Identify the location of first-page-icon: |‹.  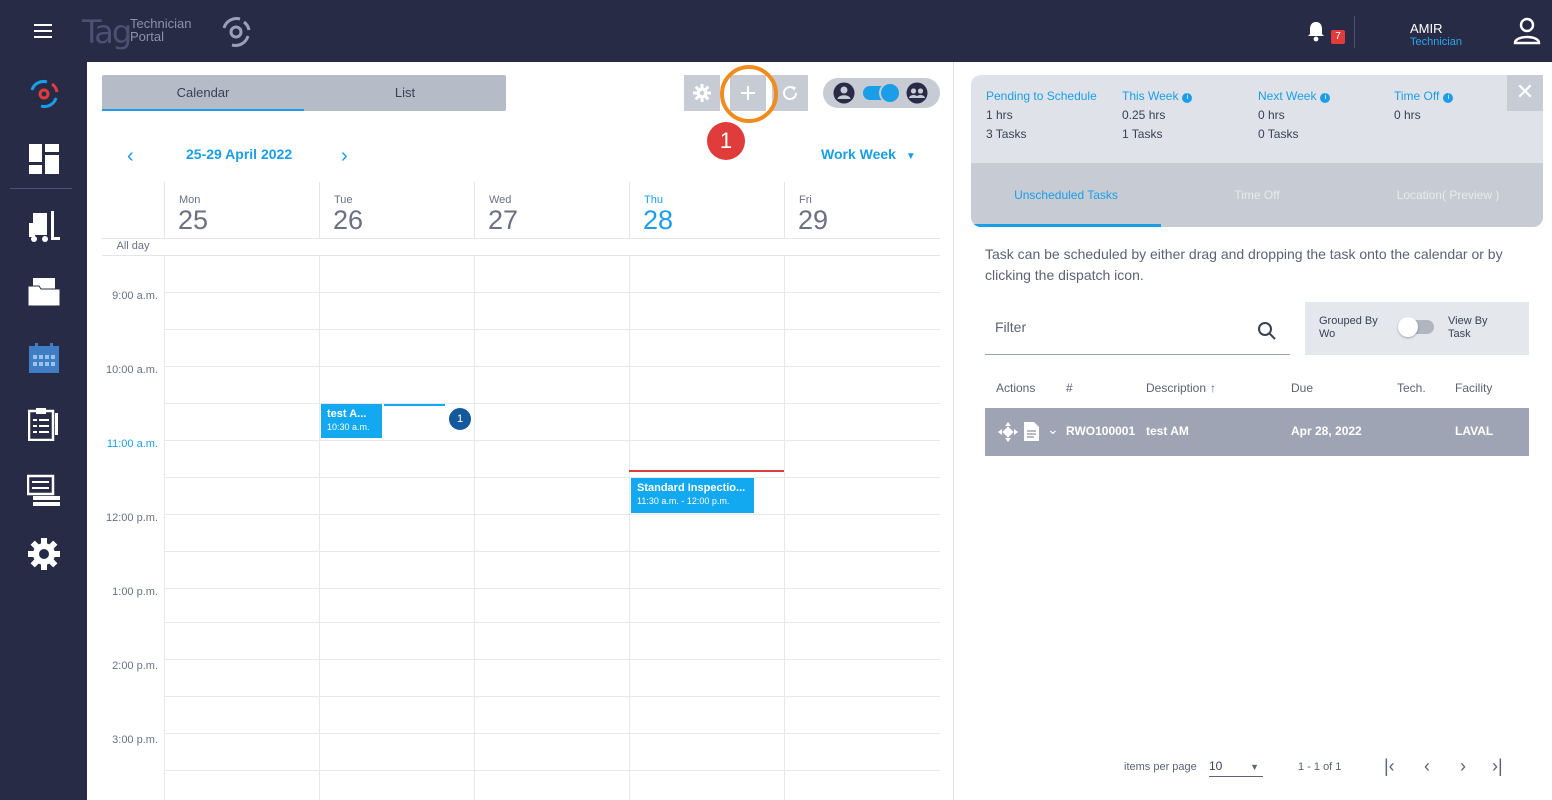
(1389, 766).